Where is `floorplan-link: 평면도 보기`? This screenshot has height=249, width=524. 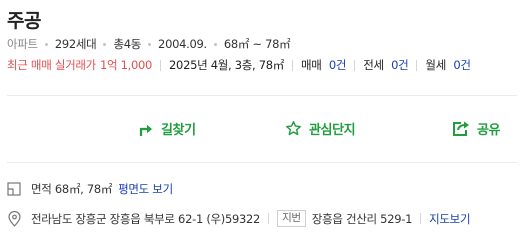
floorplan-link: 평면도 보기 is located at coordinates (145, 189).